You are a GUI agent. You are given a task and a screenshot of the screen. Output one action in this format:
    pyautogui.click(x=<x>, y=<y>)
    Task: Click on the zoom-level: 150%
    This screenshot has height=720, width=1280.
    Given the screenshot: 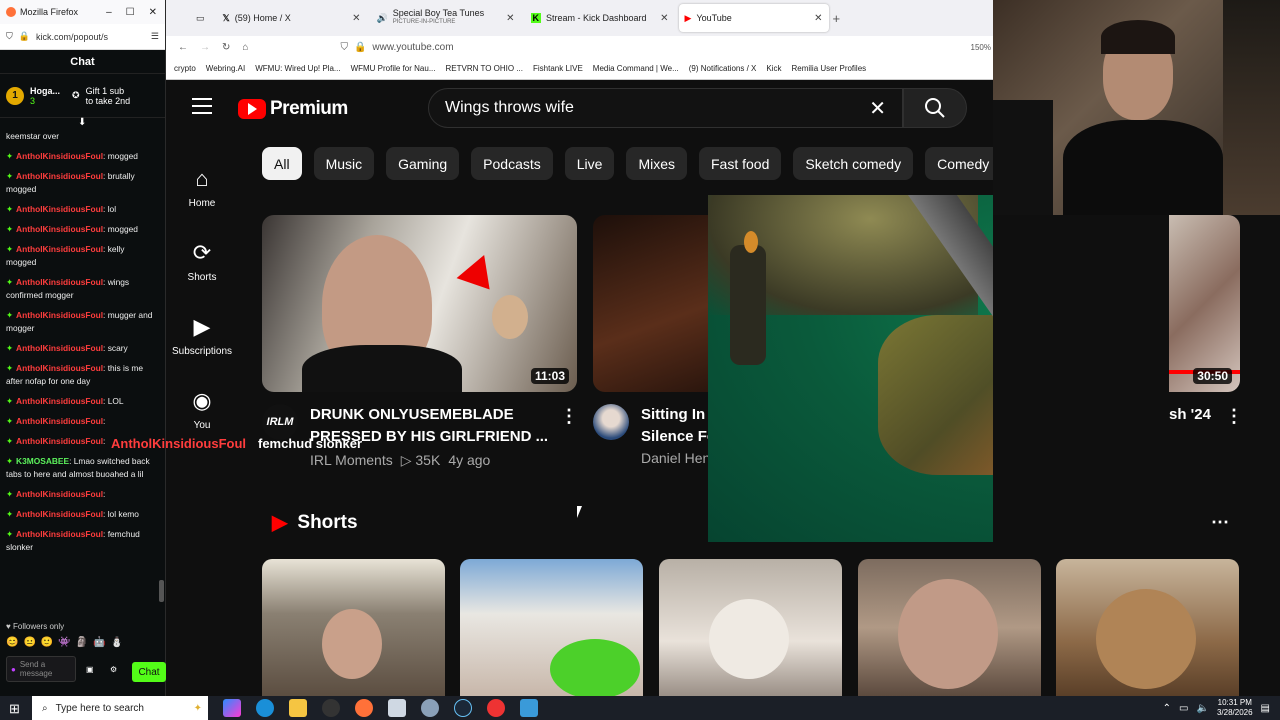 What is the action you would take?
    pyautogui.click(x=982, y=47)
    